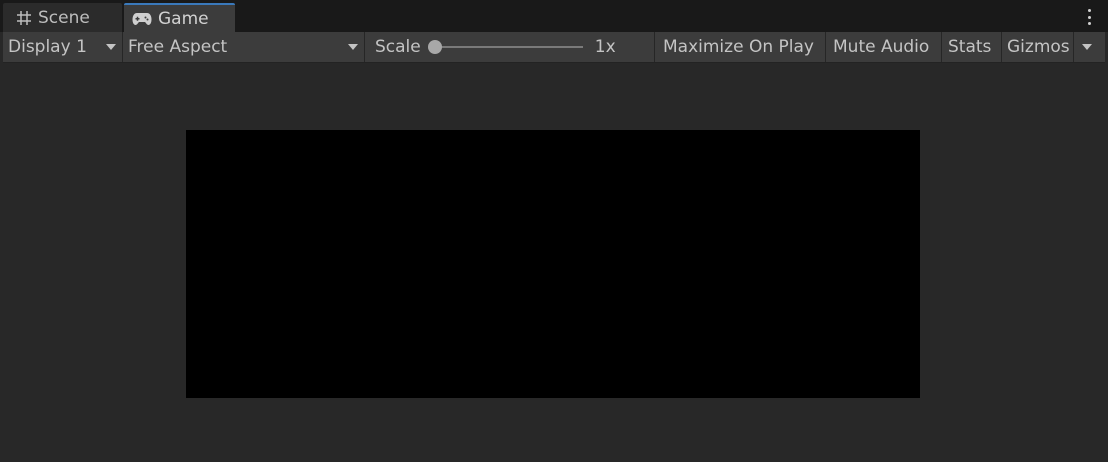 The image size is (1108, 462). Describe the element at coordinates (434, 47) in the screenshot. I see `scale-slider-thumb` at that location.